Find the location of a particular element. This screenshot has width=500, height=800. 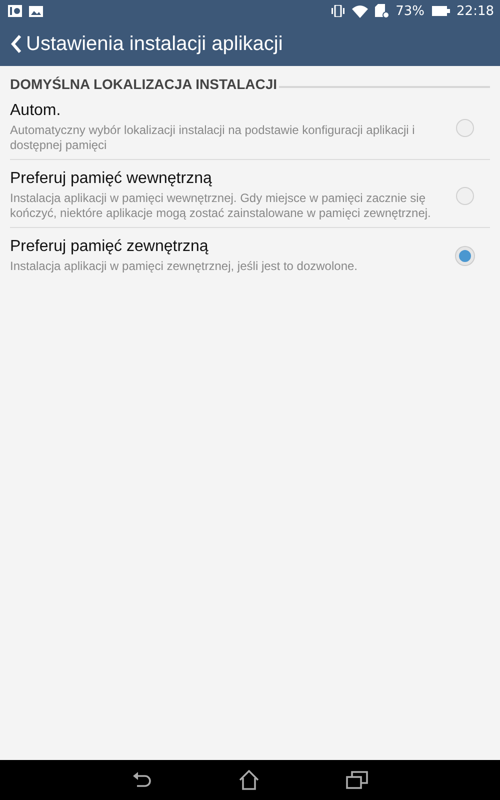

option-title: Autom. is located at coordinates (36, 111).